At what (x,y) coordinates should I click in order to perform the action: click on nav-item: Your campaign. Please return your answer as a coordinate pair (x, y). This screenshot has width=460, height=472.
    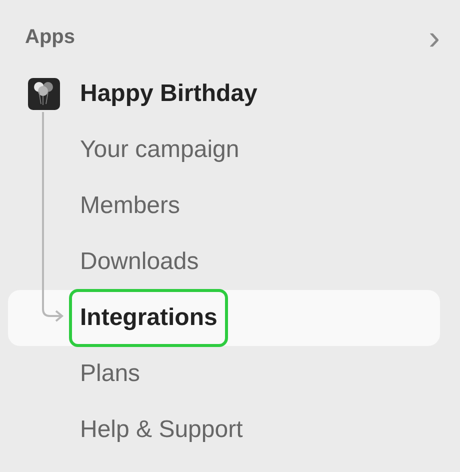
    Looking at the image, I should click on (224, 150).